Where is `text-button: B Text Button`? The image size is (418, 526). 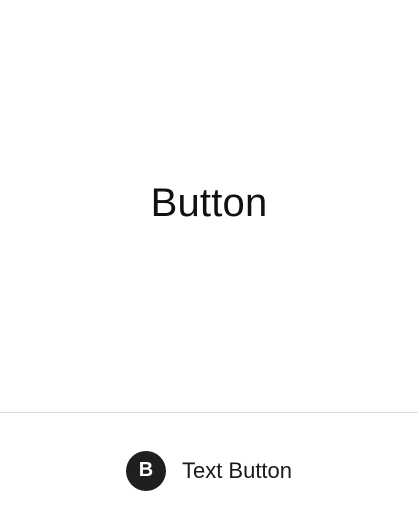
text-button: B Text Button is located at coordinates (209, 470).